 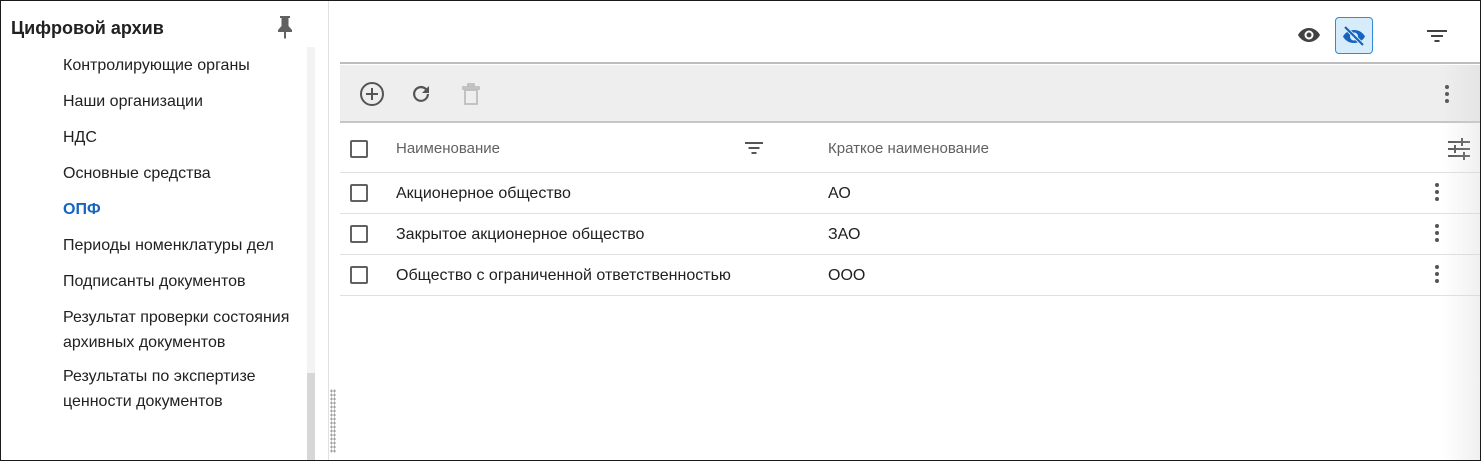 What do you see at coordinates (910, 32) in the screenshot?
I see `top-bar` at bounding box center [910, 32].